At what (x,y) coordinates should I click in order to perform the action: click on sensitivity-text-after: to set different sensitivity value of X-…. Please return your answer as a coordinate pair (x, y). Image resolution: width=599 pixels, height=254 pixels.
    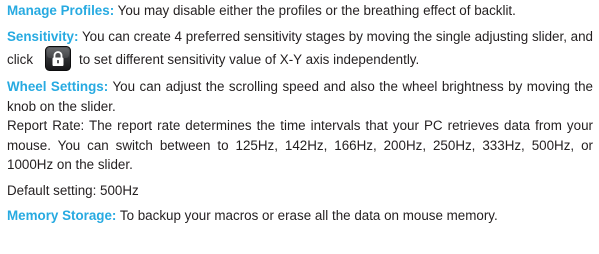
    Looking at the image, I should click on (249, 59).